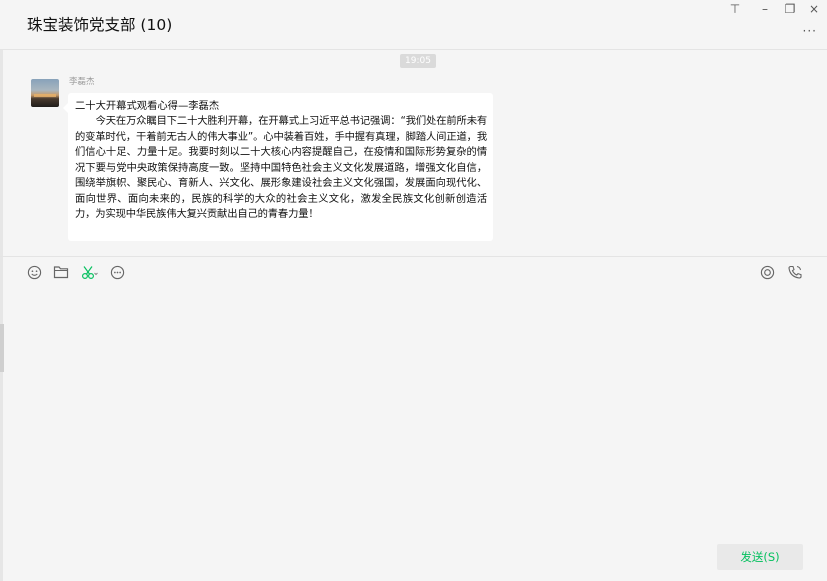 The image size is (827, 581). Describe the element at coordinates (117, 272) in the screenshot. I see `chat-bubble-icon` at that location.